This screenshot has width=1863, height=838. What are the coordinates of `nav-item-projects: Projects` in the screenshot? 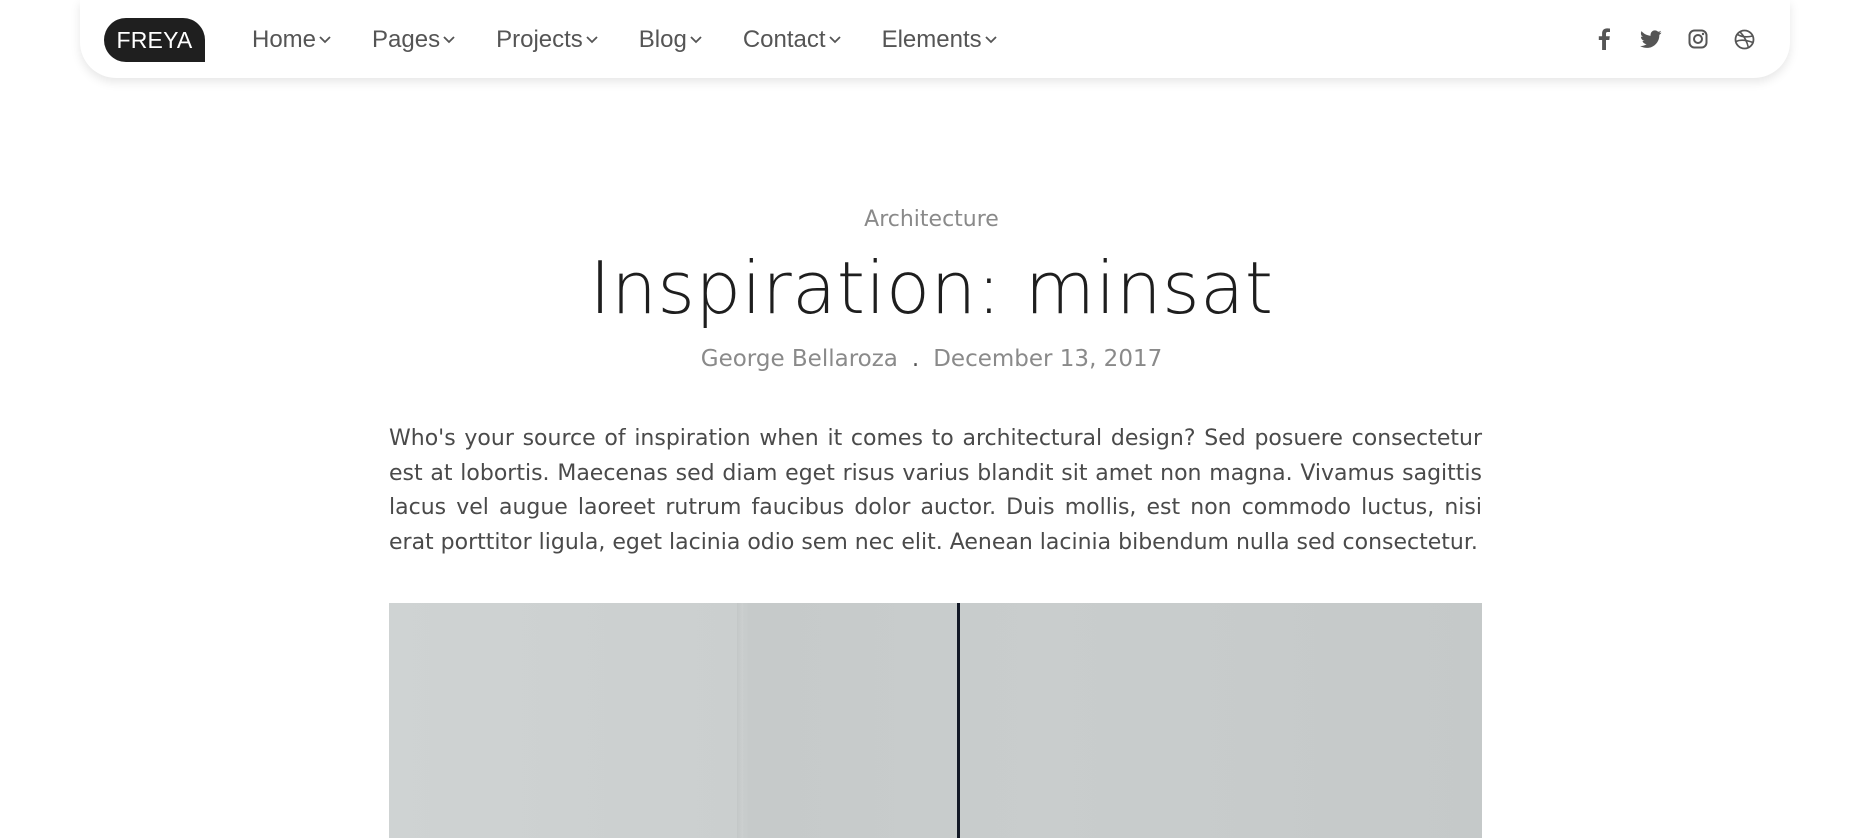 It's located at (547, 40).